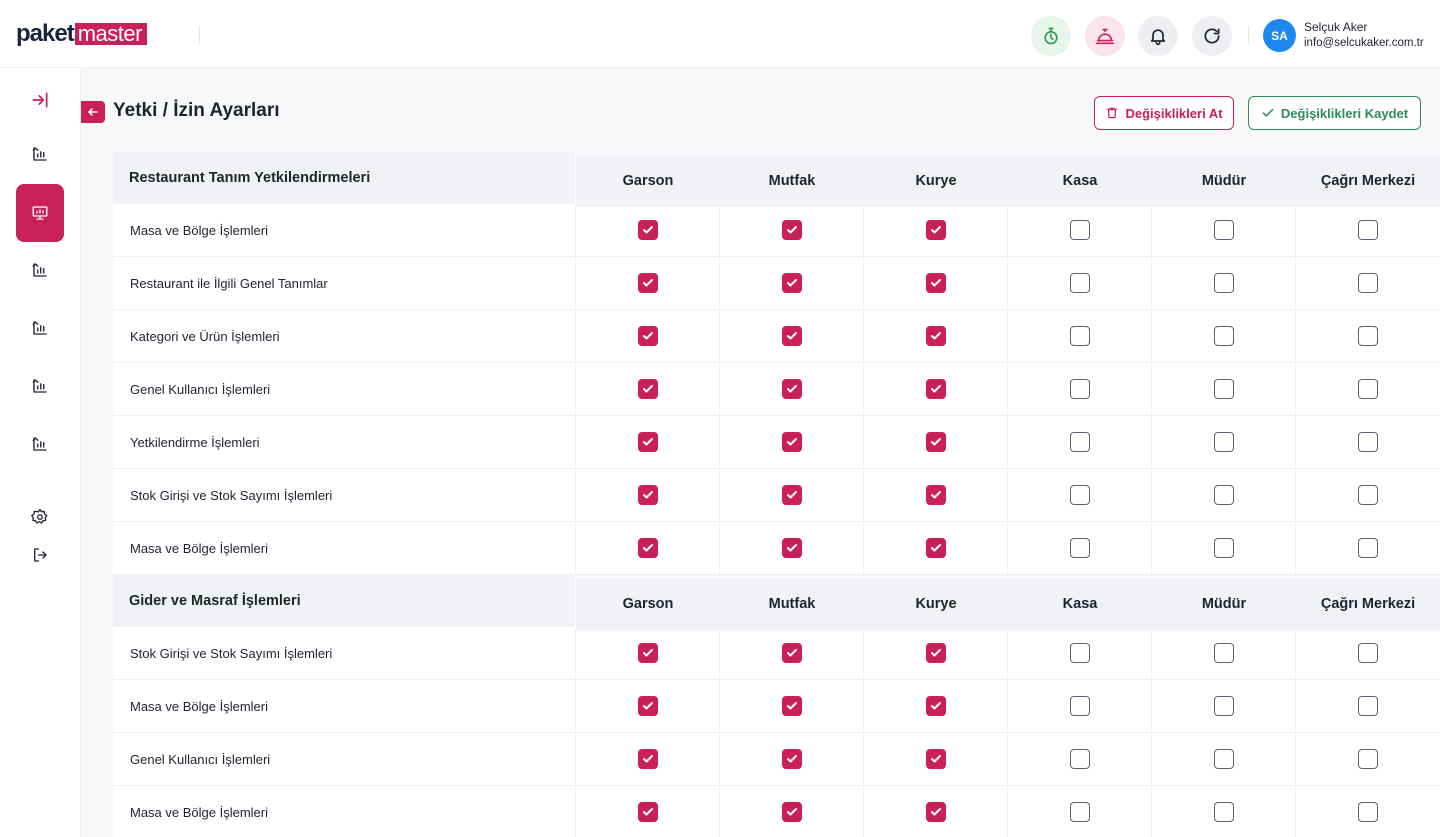  I want to click on refresh-button, so click(1212, 36).